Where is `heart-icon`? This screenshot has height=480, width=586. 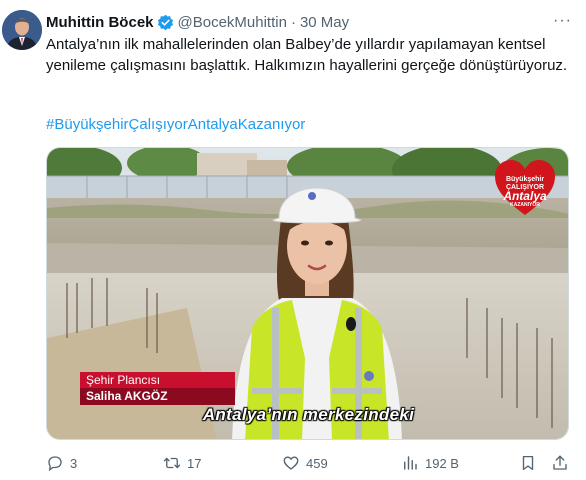
heart-icon is located at coordinates (291, 463).